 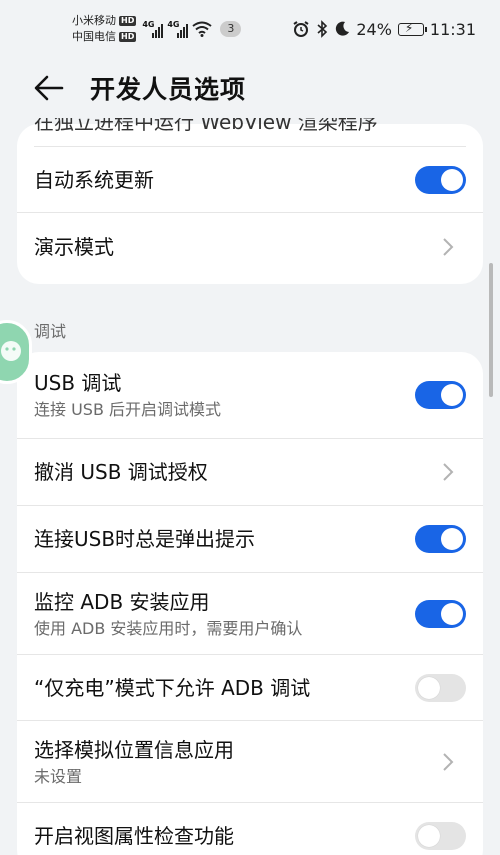 I want to click on page-title: 开发人员选项, so click(x=168, y=89).